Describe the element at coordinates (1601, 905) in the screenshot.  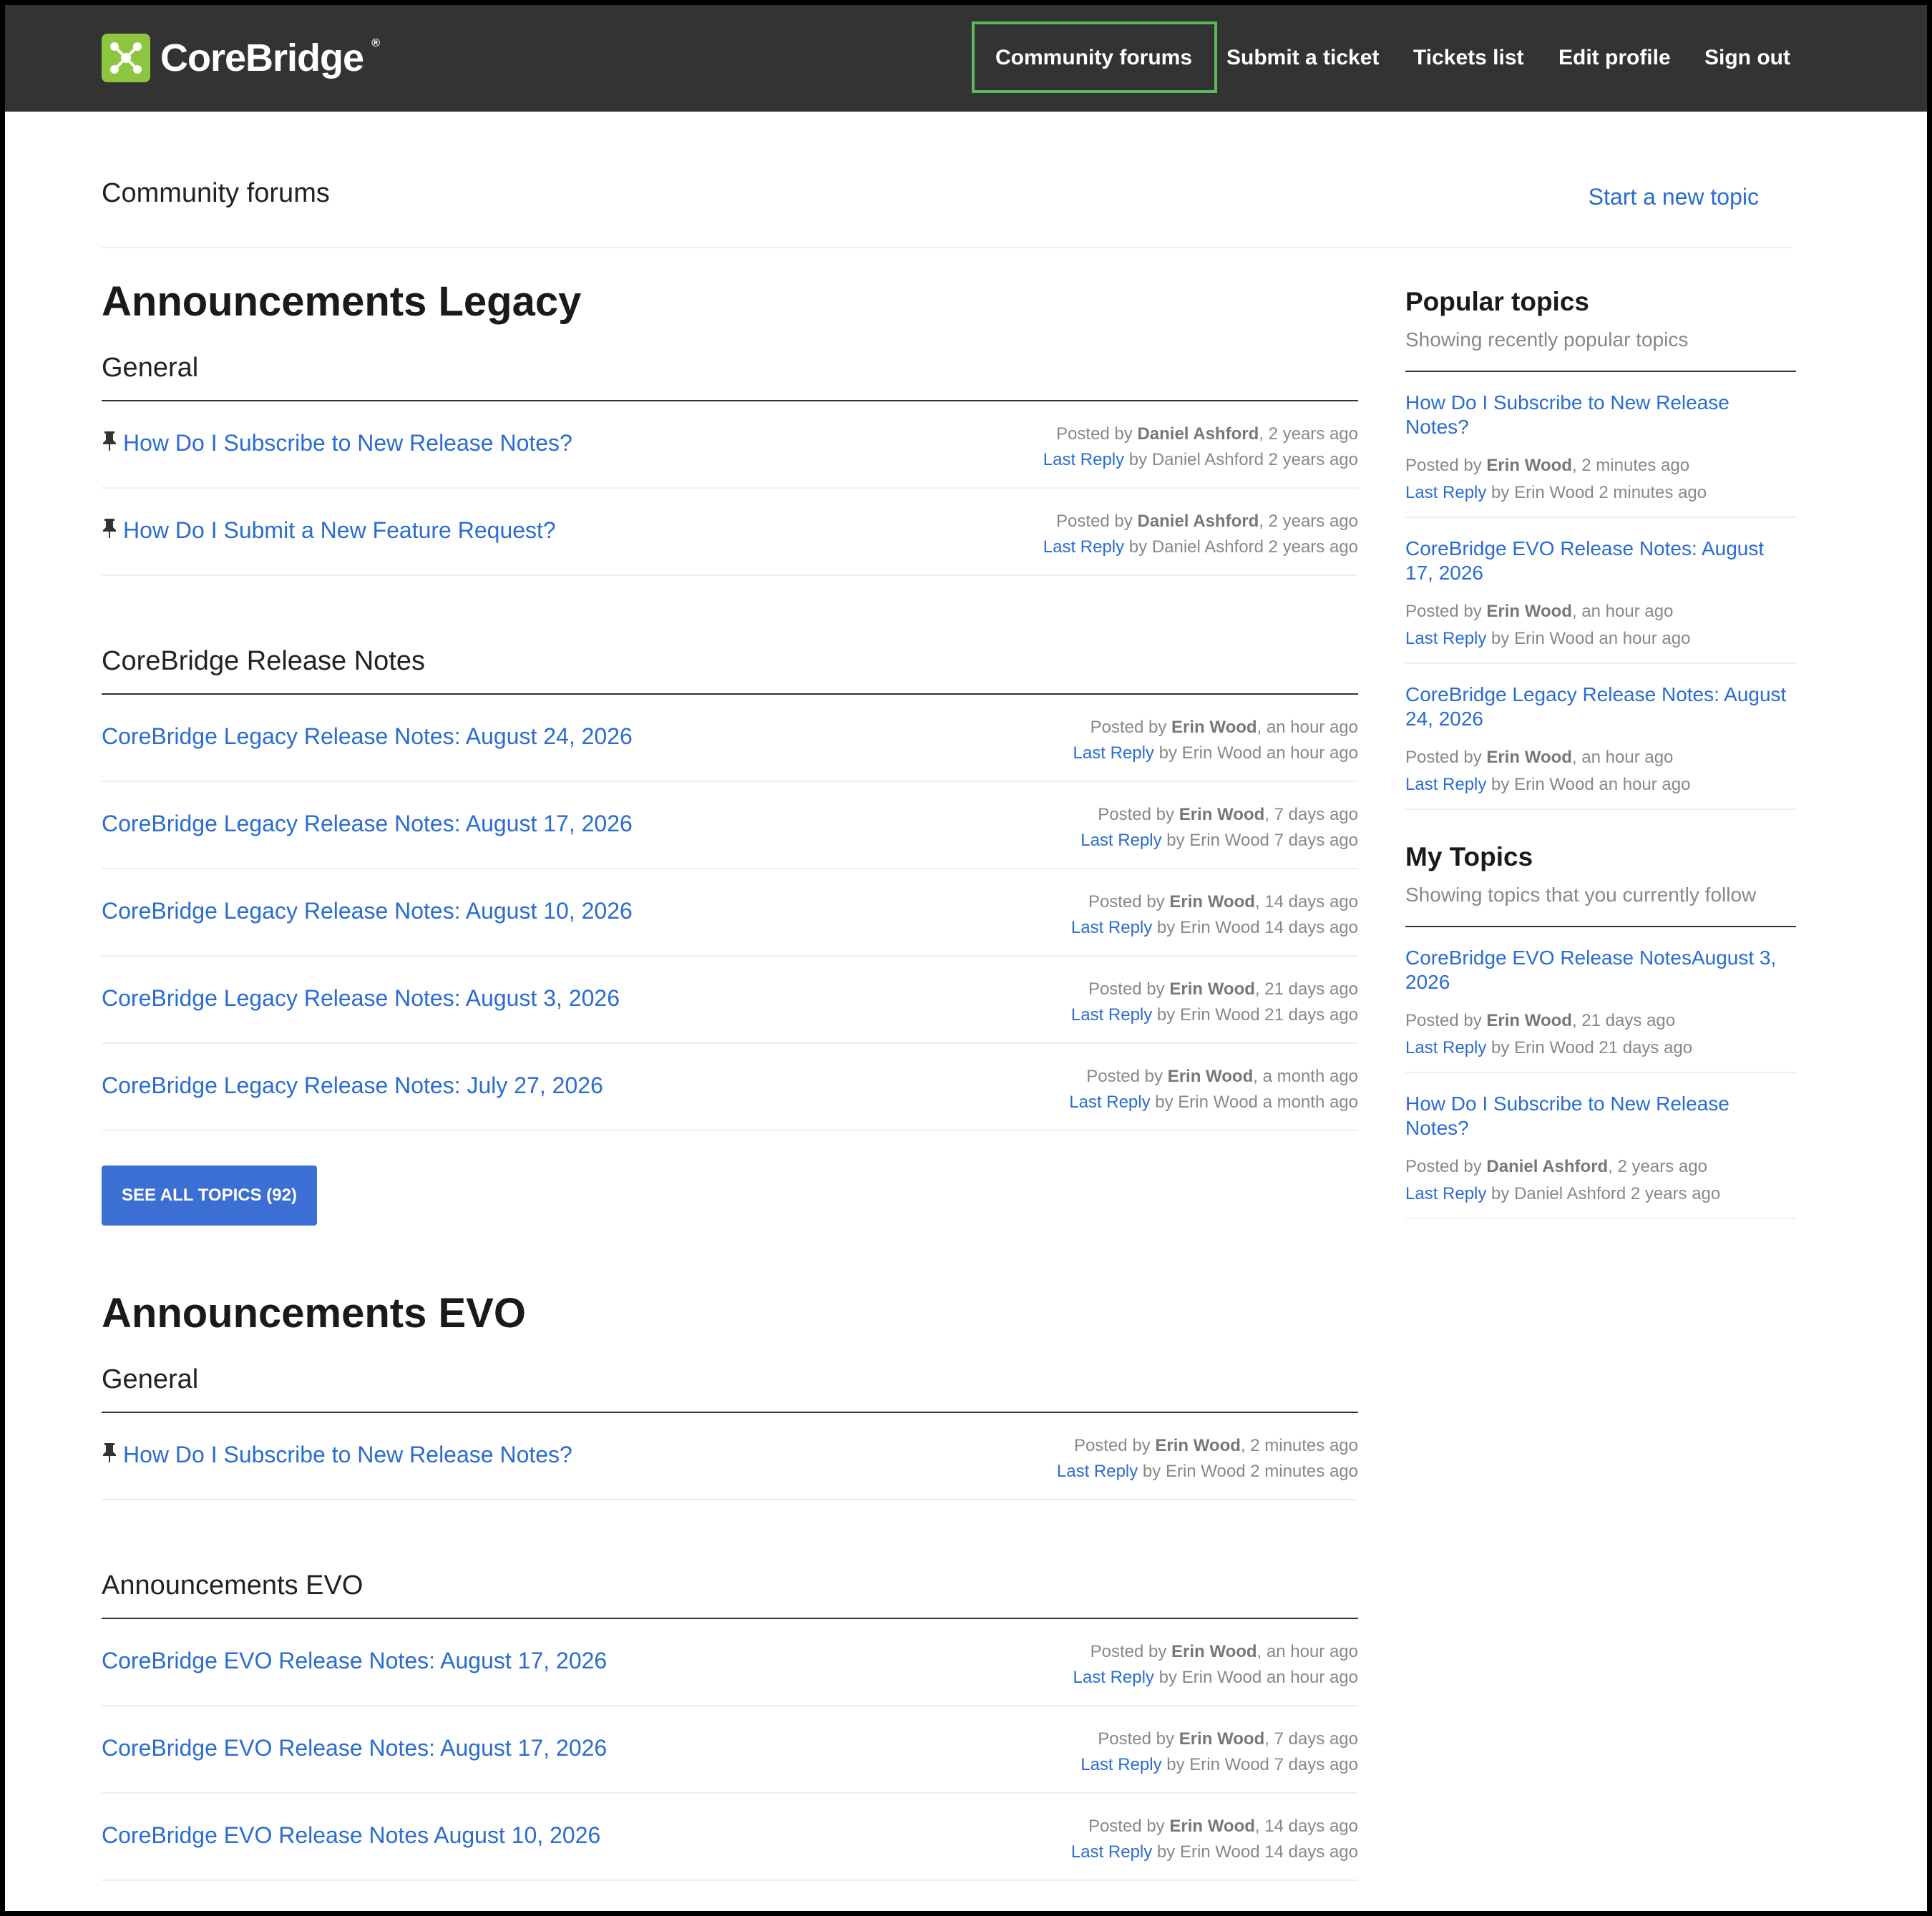
I see `sidebar-section-subtitle: Showing topics that you currently follow` at that location.